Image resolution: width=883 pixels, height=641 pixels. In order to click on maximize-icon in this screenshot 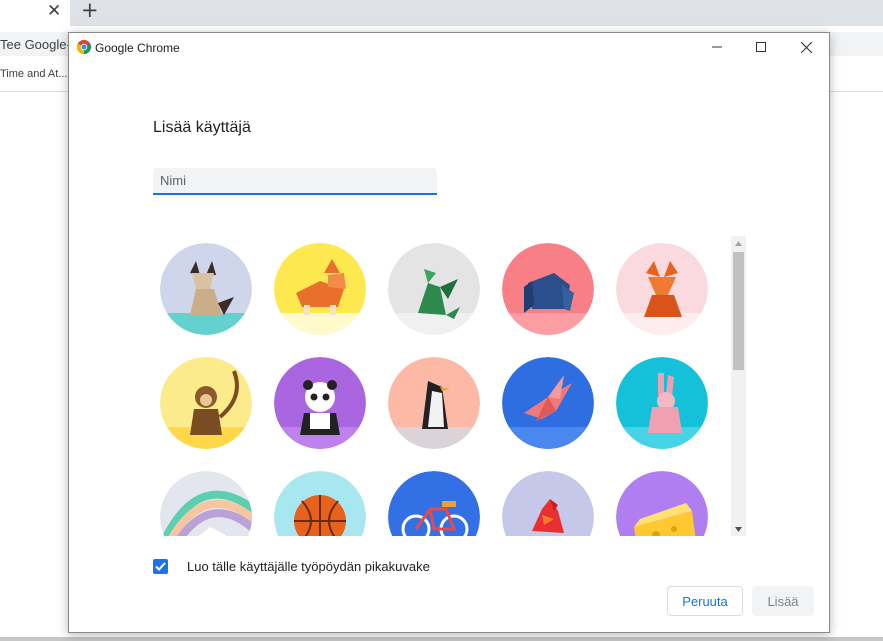, I will do `click(761, 47)`.